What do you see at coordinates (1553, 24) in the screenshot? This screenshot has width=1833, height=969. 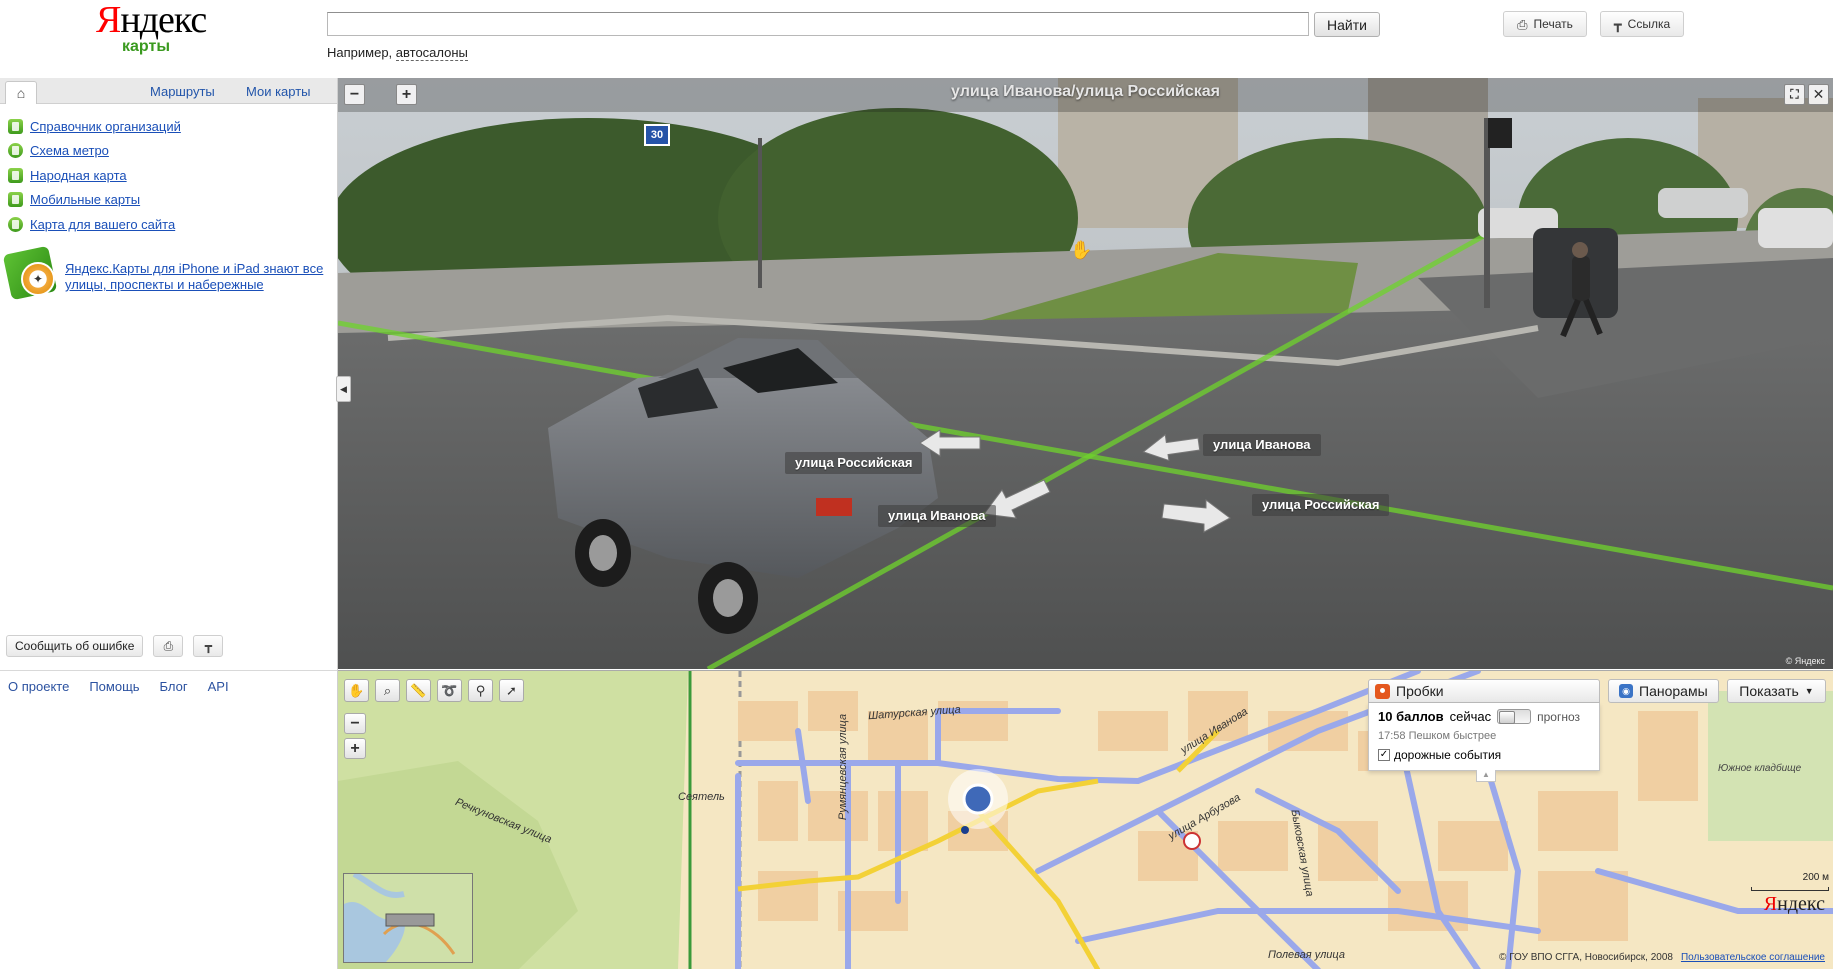 I see `print-label: Печать` at bounding box center [1553, 24].